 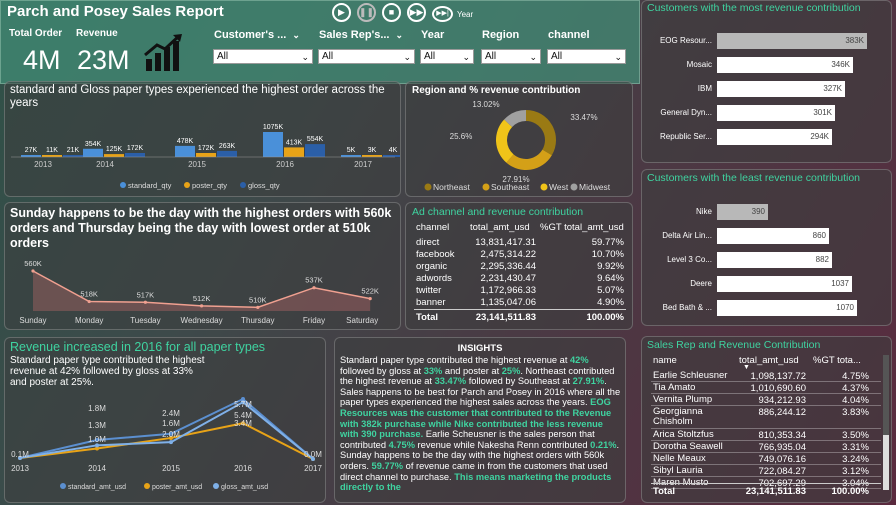 What do you see at coordinates (766, 447) in the screenshot?
I see `table-row: Dorotha Seawell 766,935.04 3.31%` at bounding box center [766, 447].